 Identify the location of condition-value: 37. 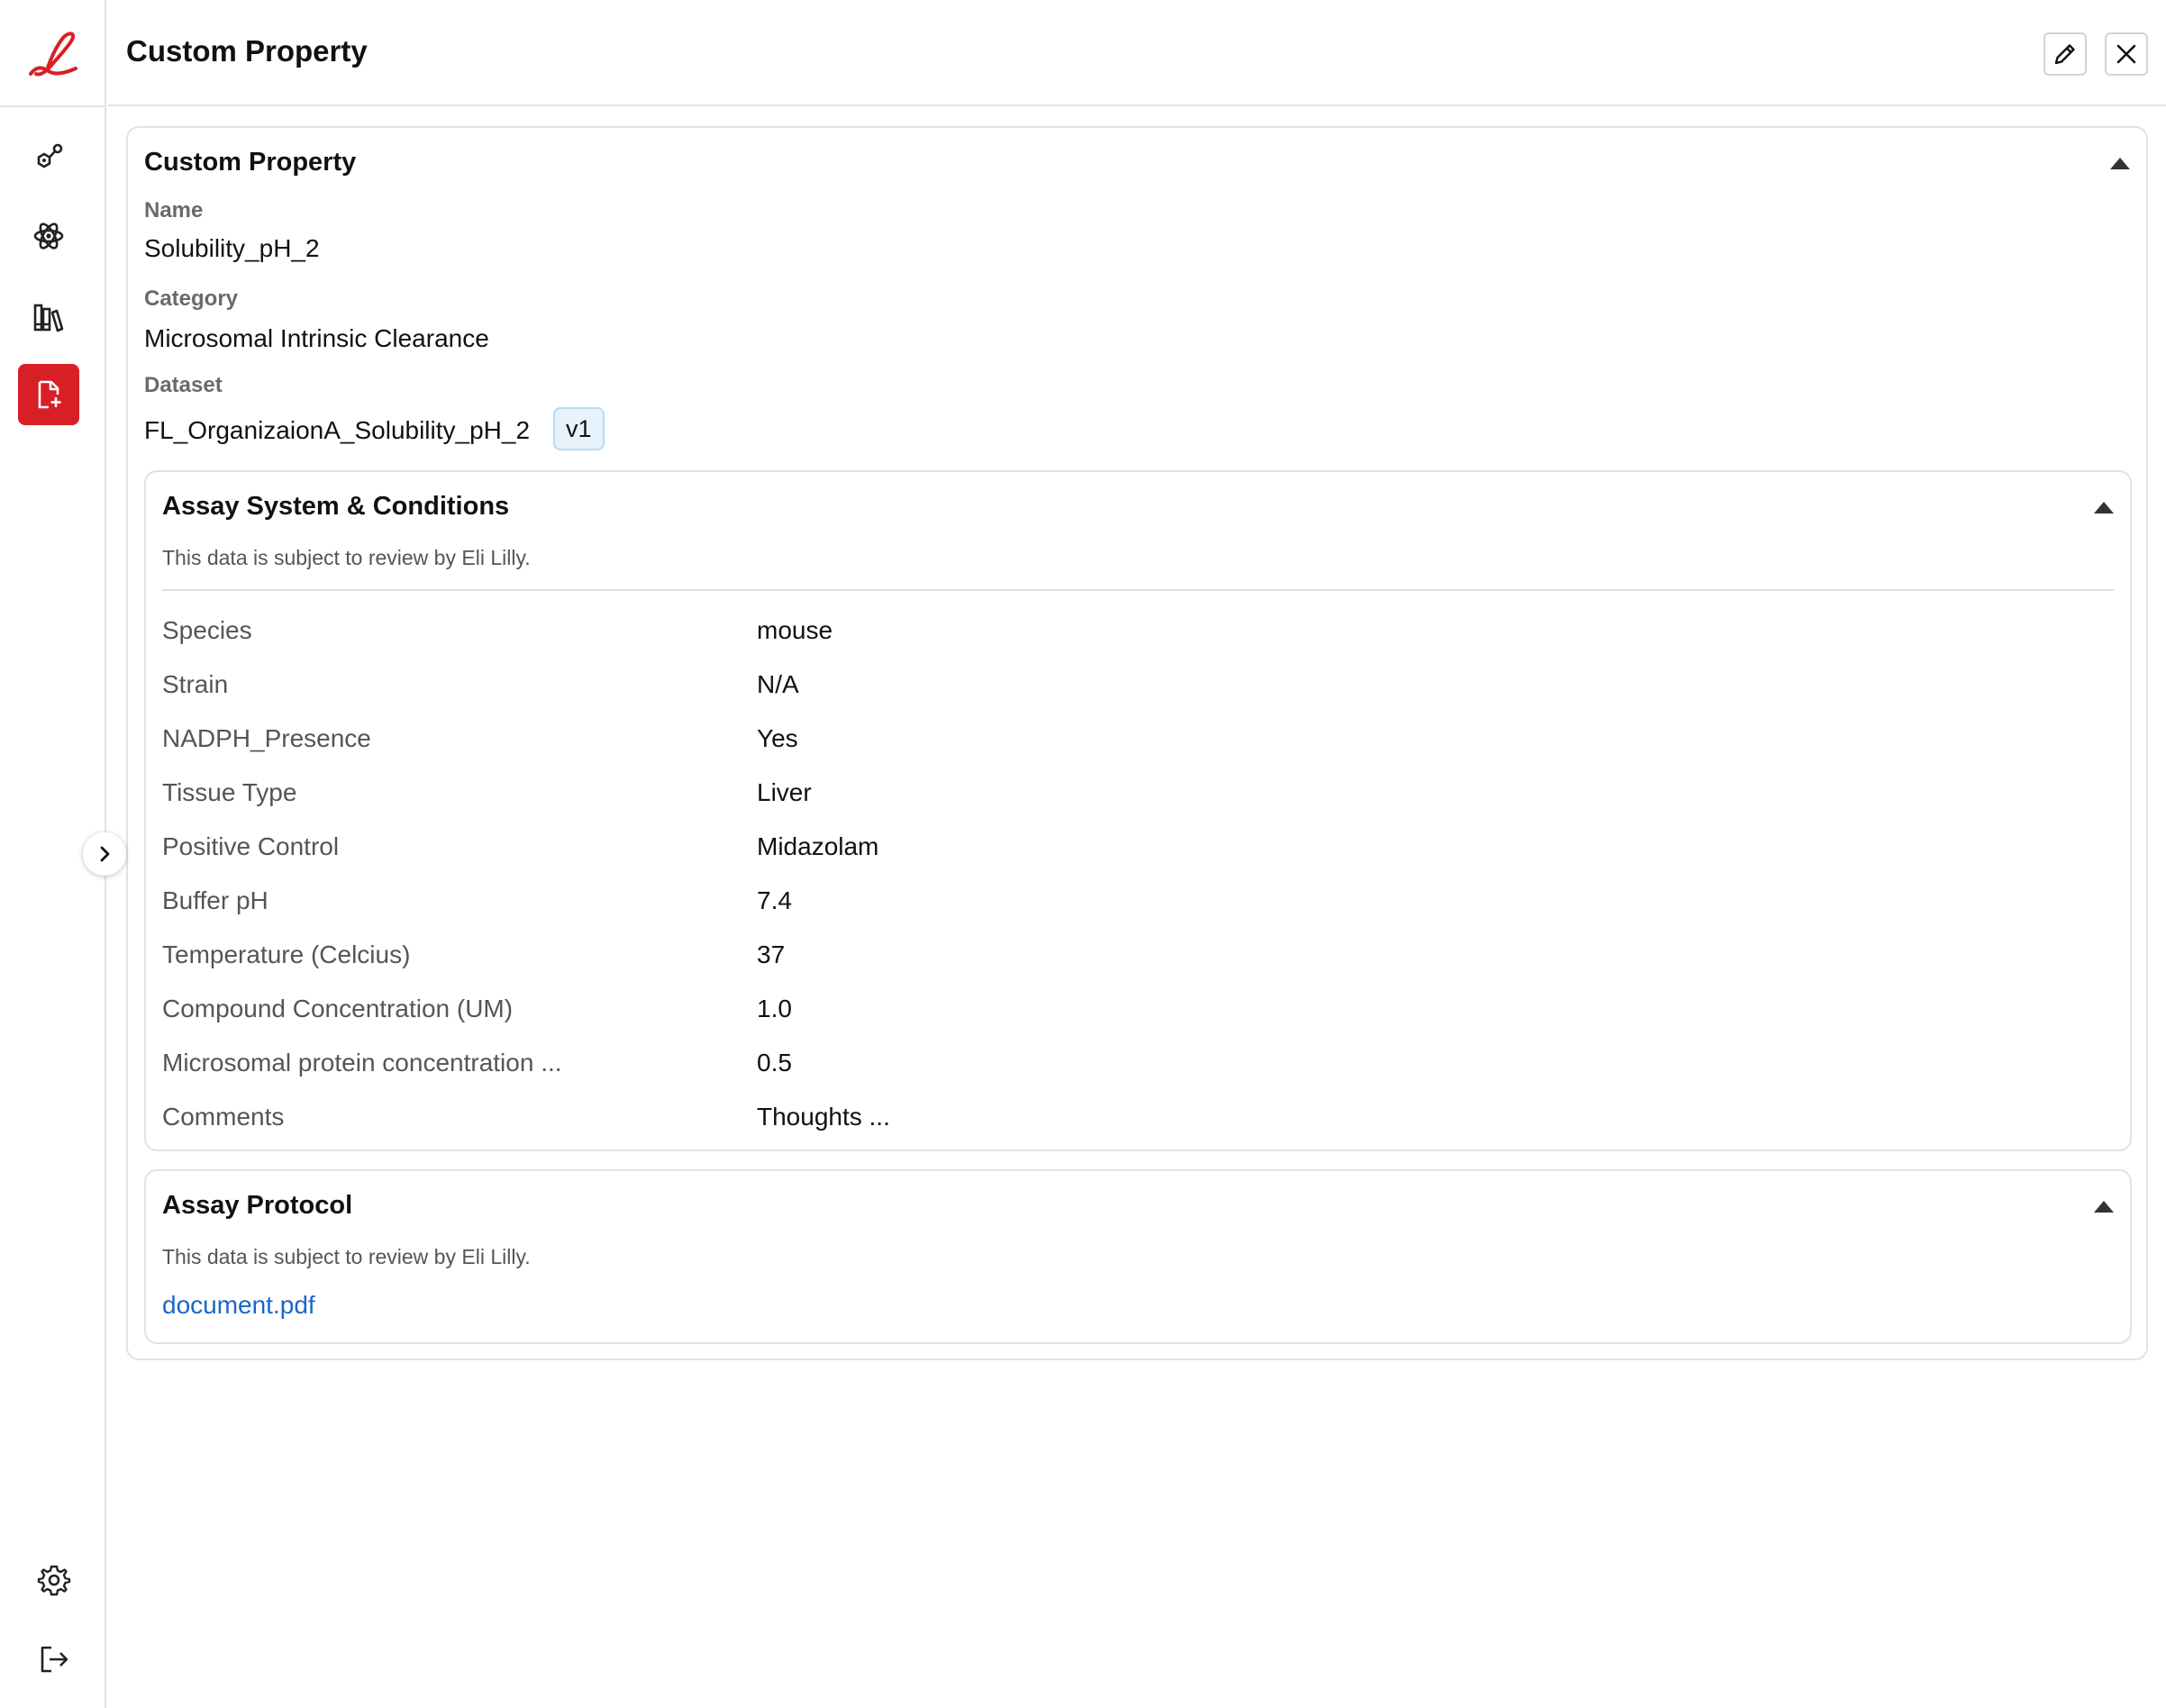
(771, 954).